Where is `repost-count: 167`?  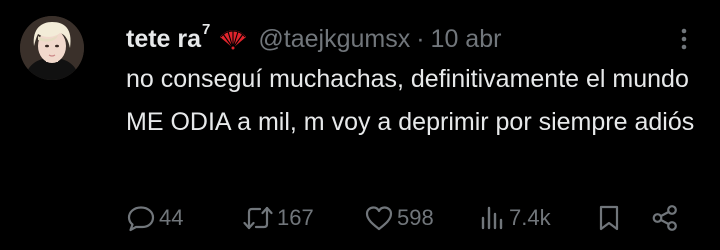 repost-count: 167 is located at coordinates (295, 217).